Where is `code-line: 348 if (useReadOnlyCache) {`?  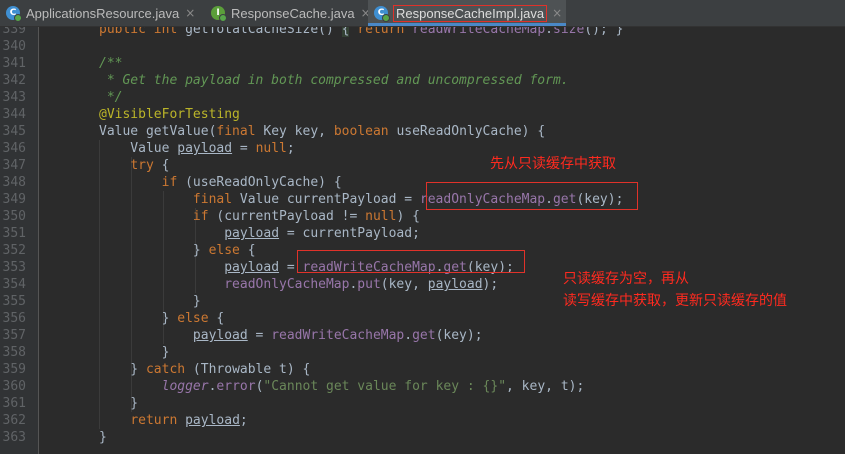
code-line: 348 if (useReadOnlyCache) { is located at coordinates (422, 182).